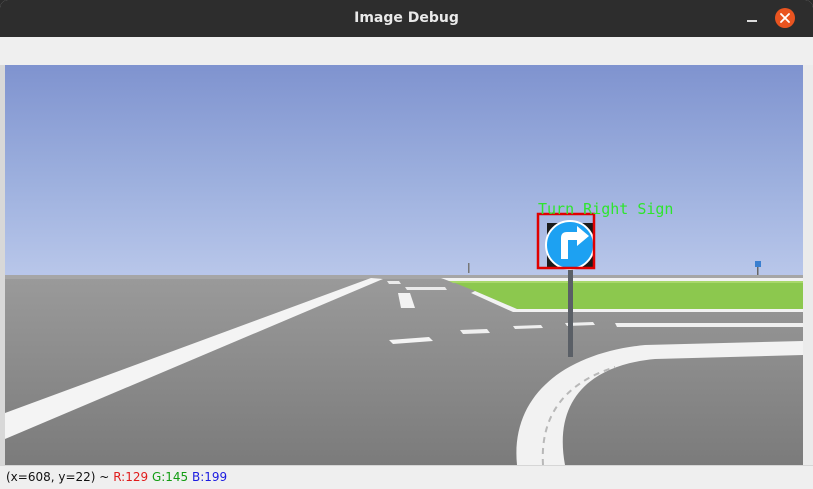  Describe the element at coordinates (570, 311) in the screenshot. I see `sign-post` at that location.